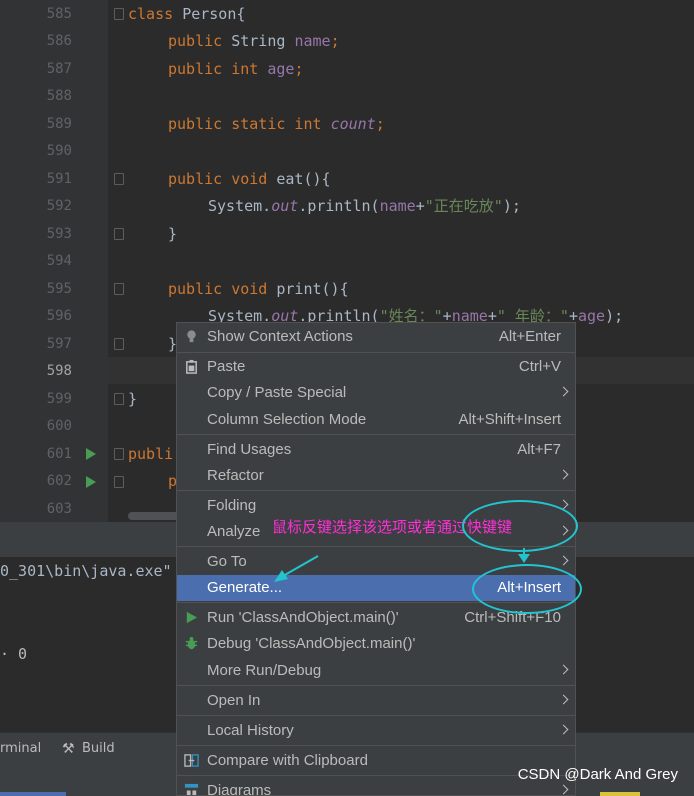 The height and width of the screenshot is (796, 694). What do you see at coordinates (335, 41) in the screenshot?
I see `code-semicolon: ;` at bounding box center [335, 41].